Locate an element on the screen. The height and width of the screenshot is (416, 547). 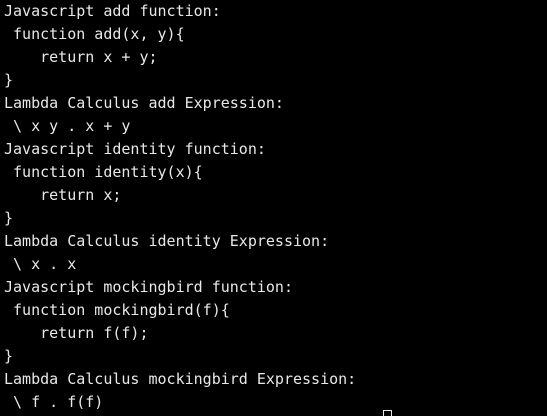
terminal-line: Lambda Calculus add Expression: is located at coordinates (144, 103).